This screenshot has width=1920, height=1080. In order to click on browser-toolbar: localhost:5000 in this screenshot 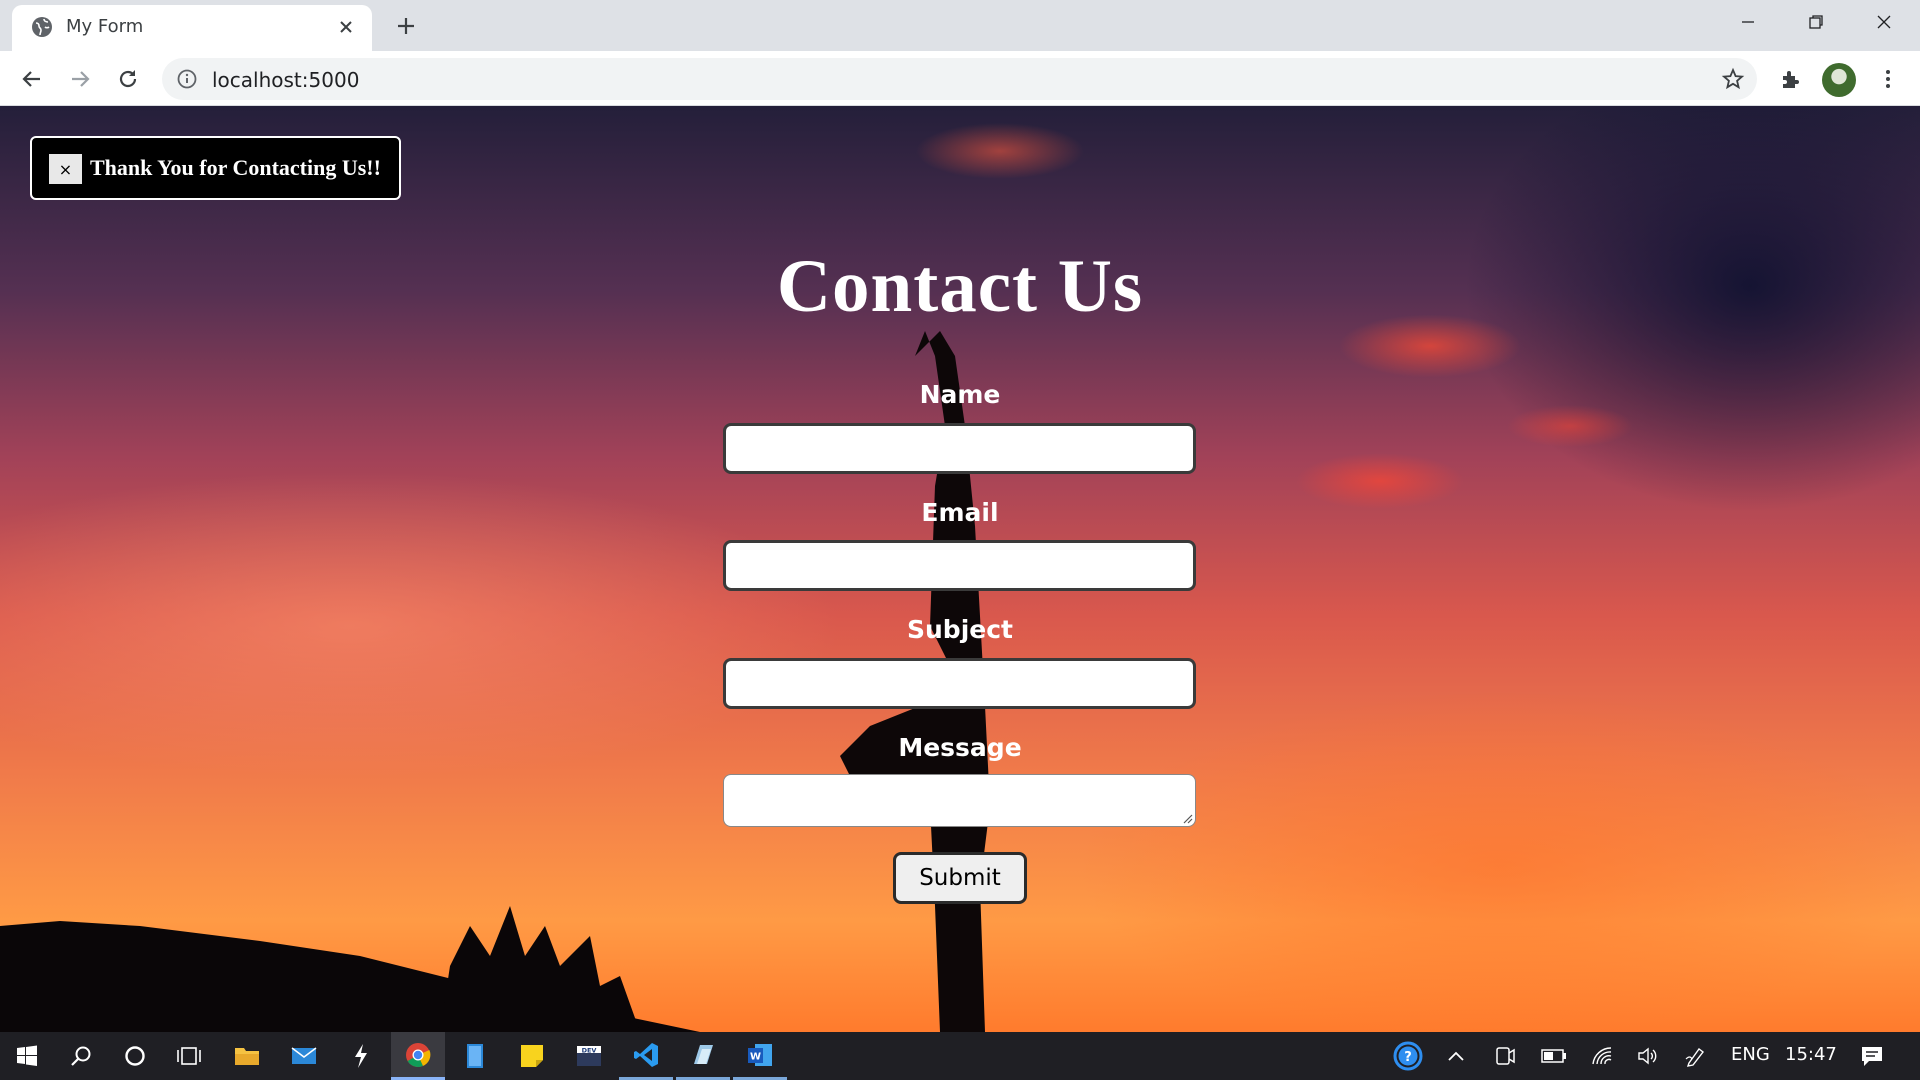, I will do `click(960, 78)`.